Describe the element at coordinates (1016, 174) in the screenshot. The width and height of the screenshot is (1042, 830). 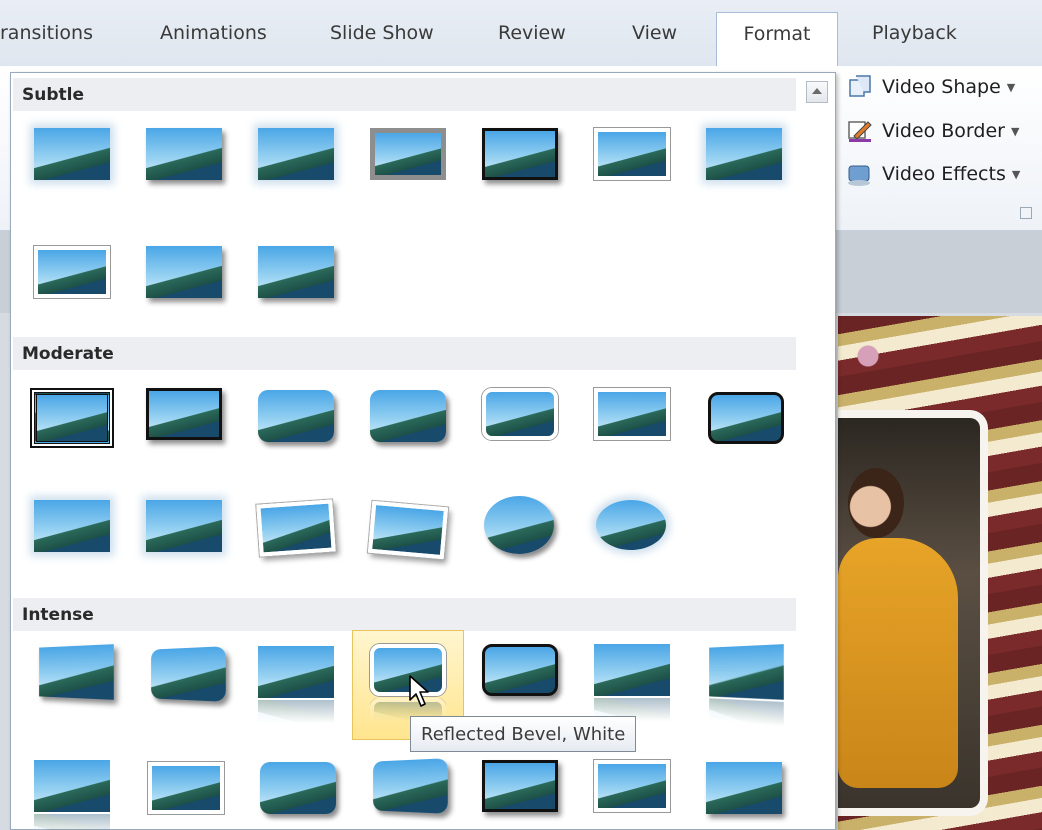
I see `video-effects-dropdown-icon: ▼` at that location.